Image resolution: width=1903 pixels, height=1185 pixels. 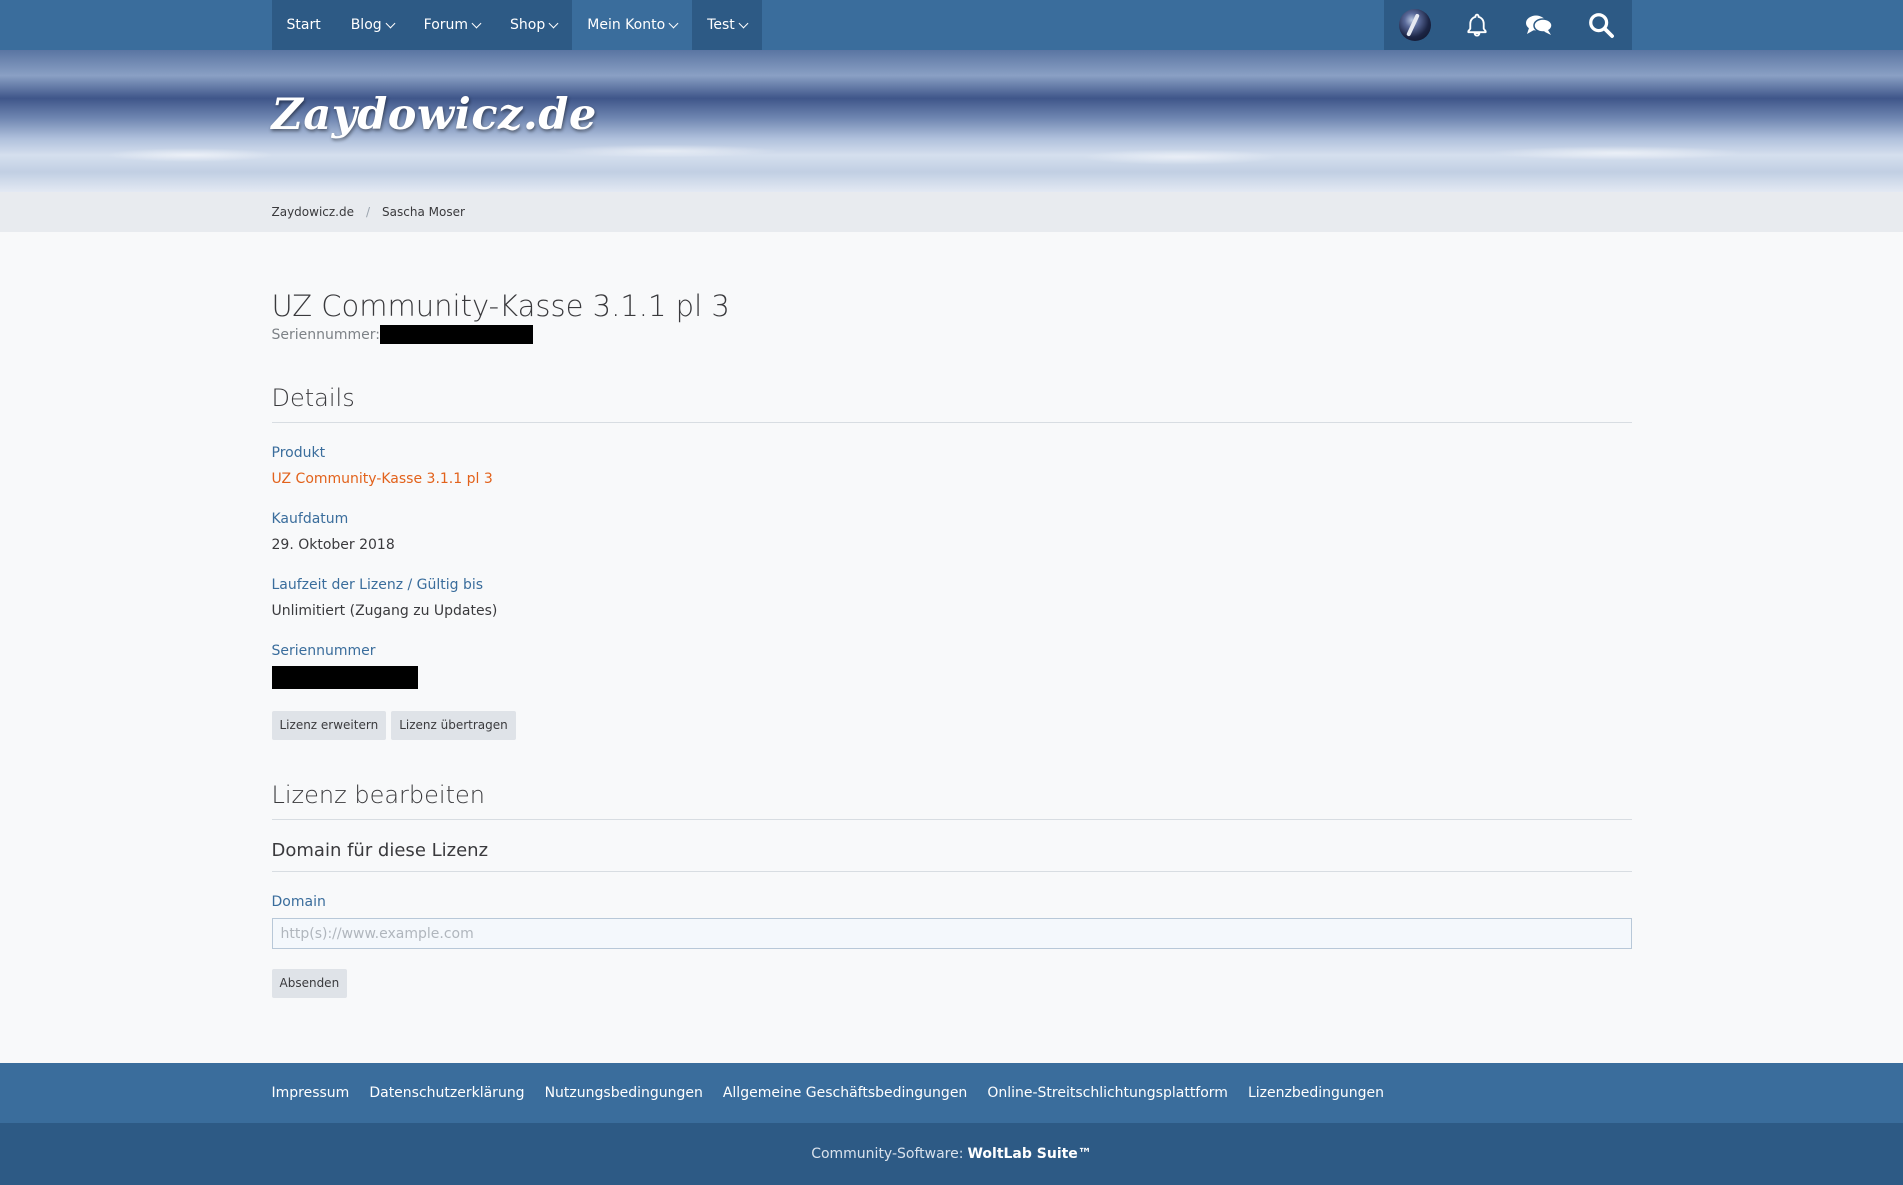 What do you see at coordinates (309, 984) in the screenshot?
I see `submit-button: Absenden` at bounding box center [309, 984].